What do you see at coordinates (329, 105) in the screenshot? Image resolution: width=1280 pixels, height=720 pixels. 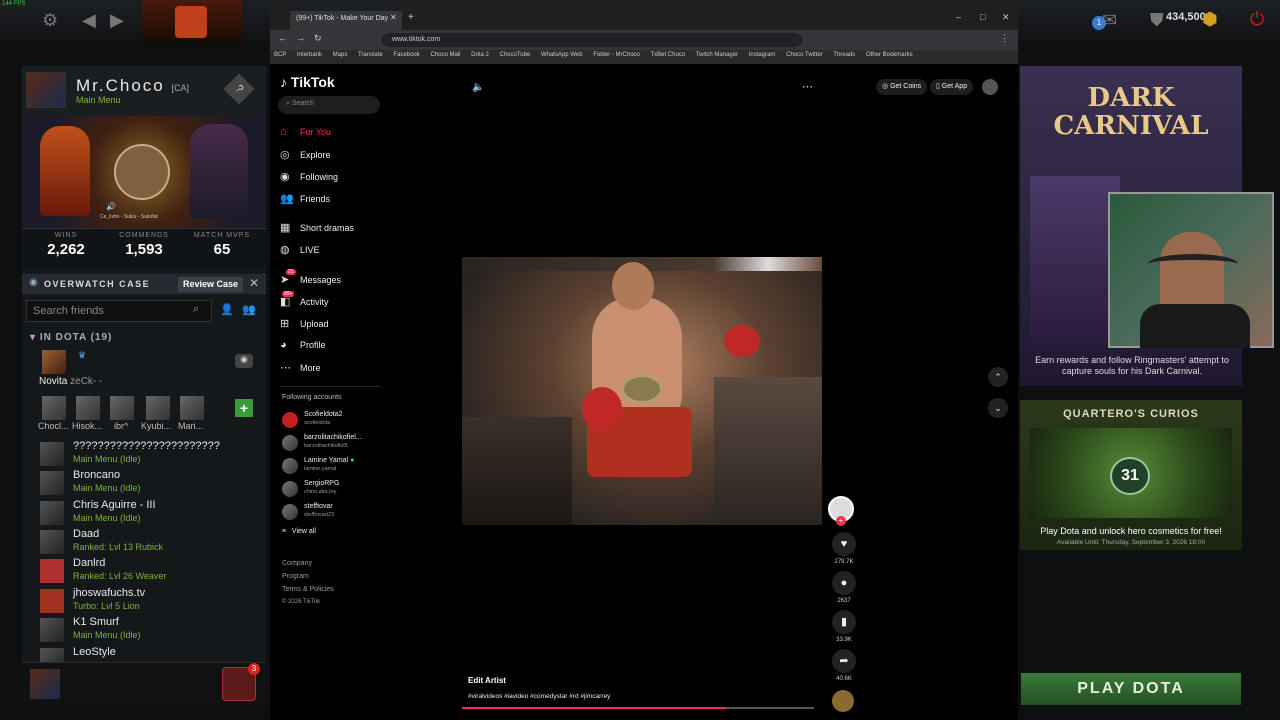 I see `tiktok-search-input: ⌕ Search` at bounding box center [329, 105].